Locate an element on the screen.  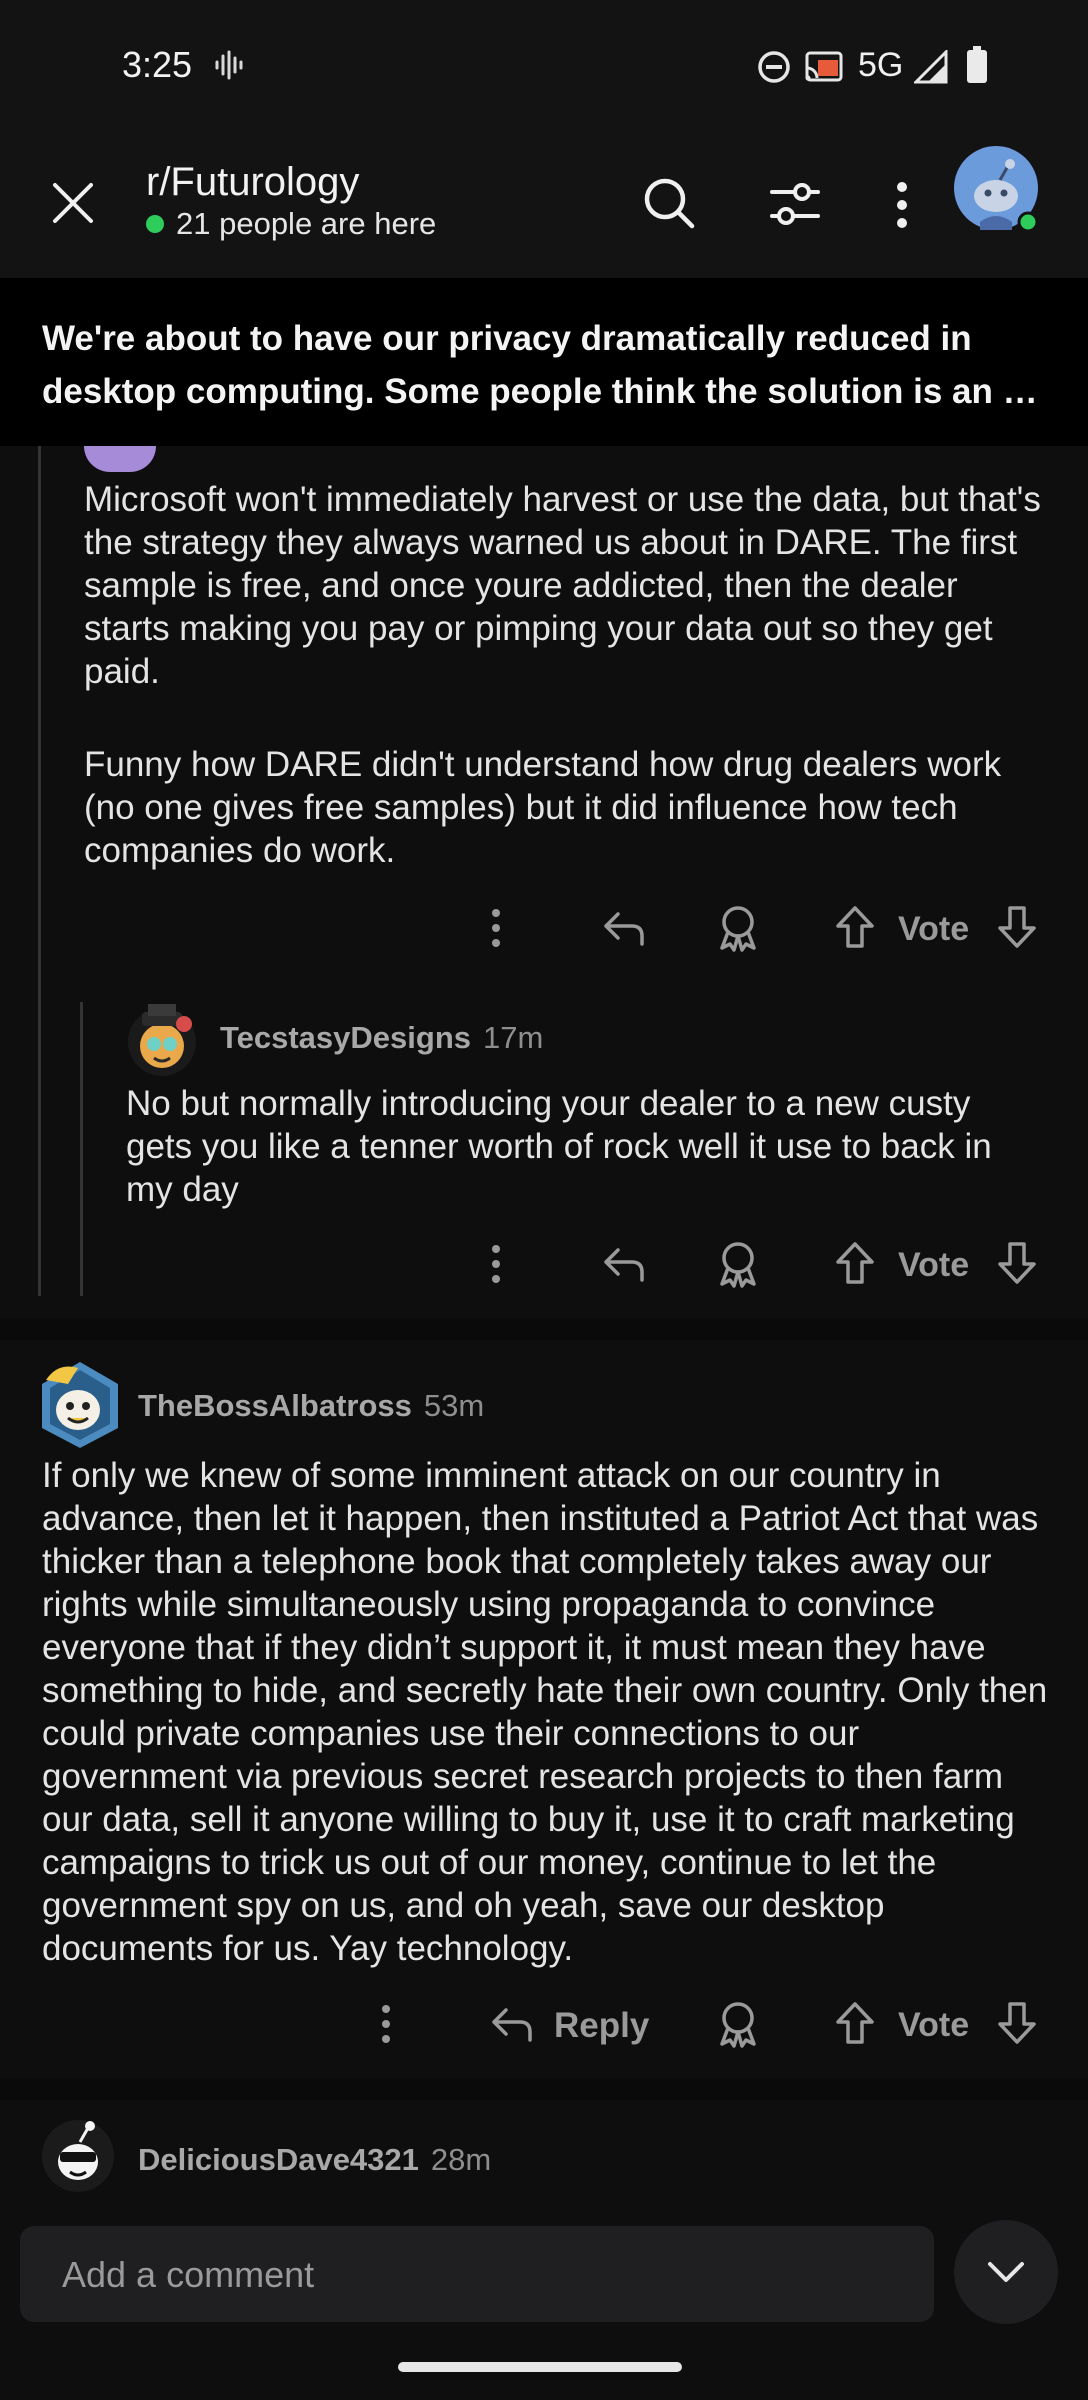
user-avatar is located at coordinates (998, 190).